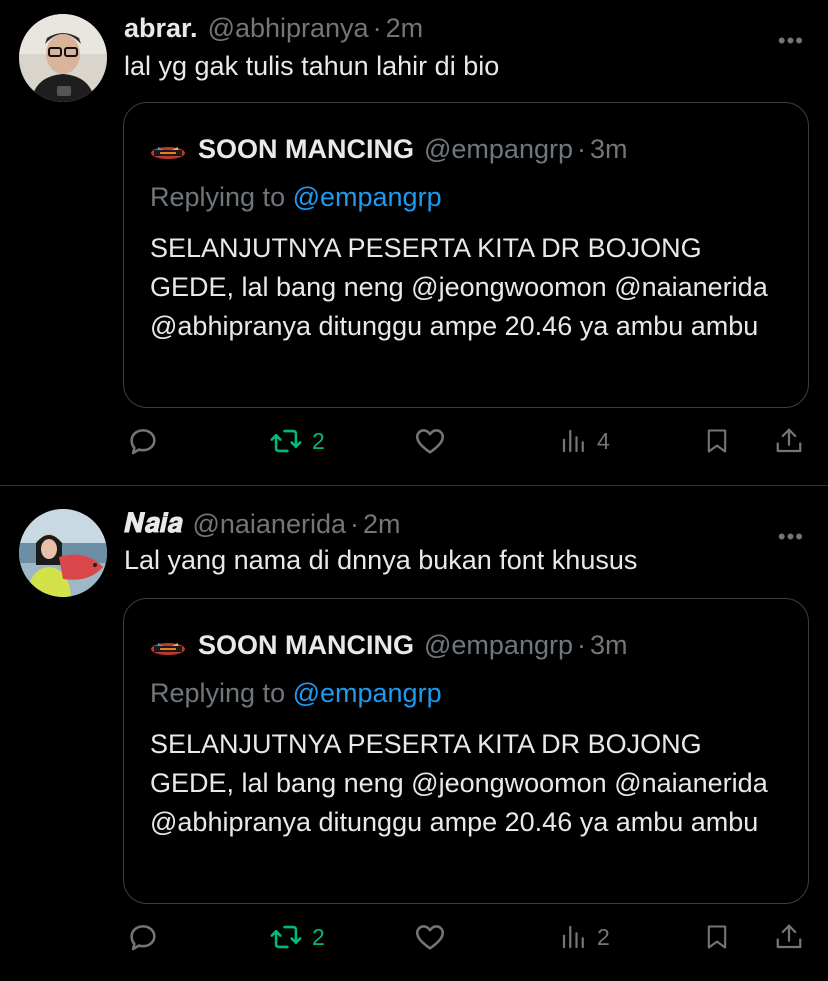 This screenshot has height=981, width=828. Describe the element at coordinates (269, 524) in the screenshot. I see `user-handle: @naianerida` at that location.